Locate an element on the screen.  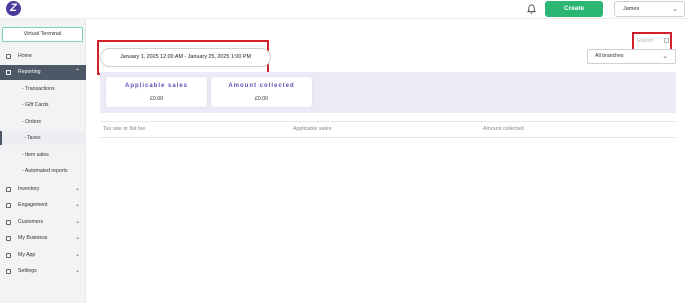
sidebar-item-label: Home is located at coordinates (25, 56).